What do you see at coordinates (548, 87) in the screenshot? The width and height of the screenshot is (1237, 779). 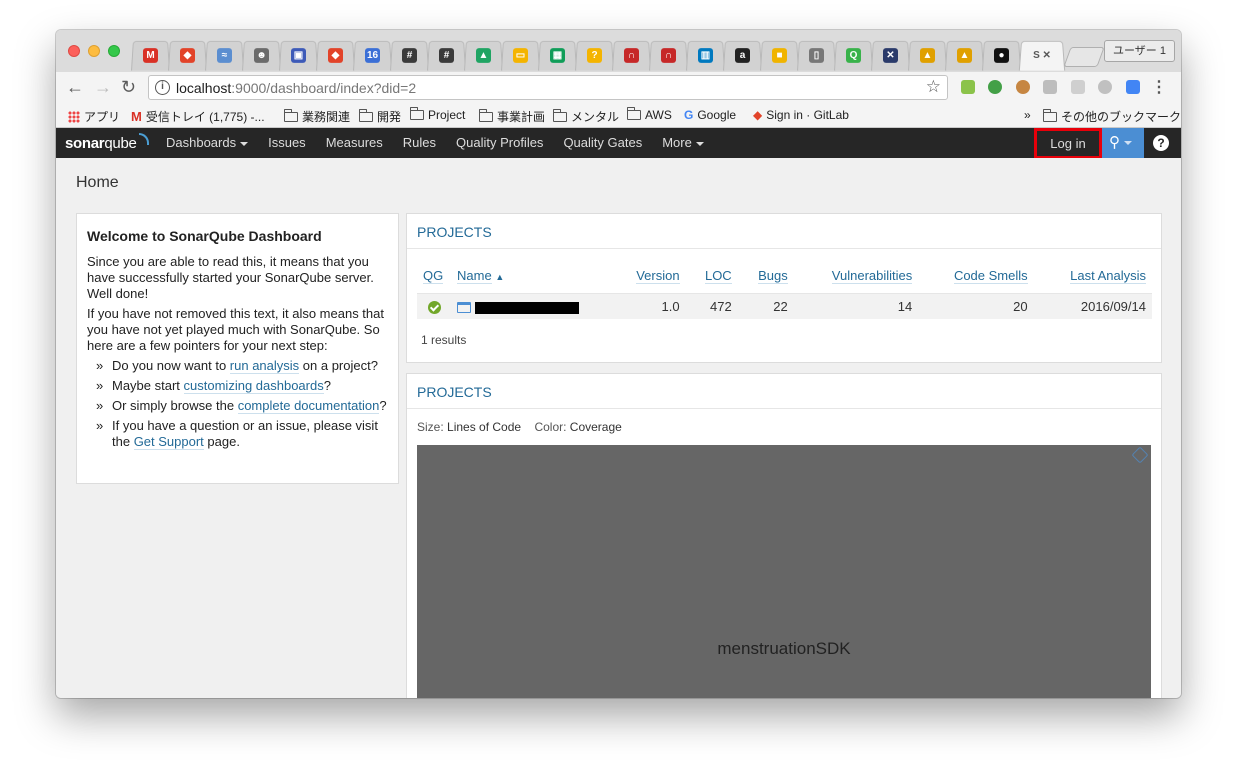 I see `address-bar: i localhost:9000/dashboard/index?did=2 ☆` at bounding box center [548, 87].